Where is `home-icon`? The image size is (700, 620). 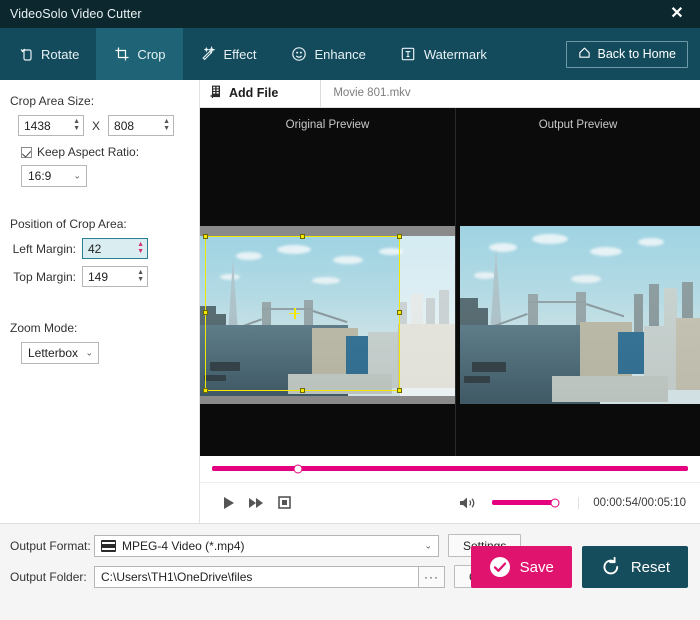 home-icon is located at coordinates (584, 54).